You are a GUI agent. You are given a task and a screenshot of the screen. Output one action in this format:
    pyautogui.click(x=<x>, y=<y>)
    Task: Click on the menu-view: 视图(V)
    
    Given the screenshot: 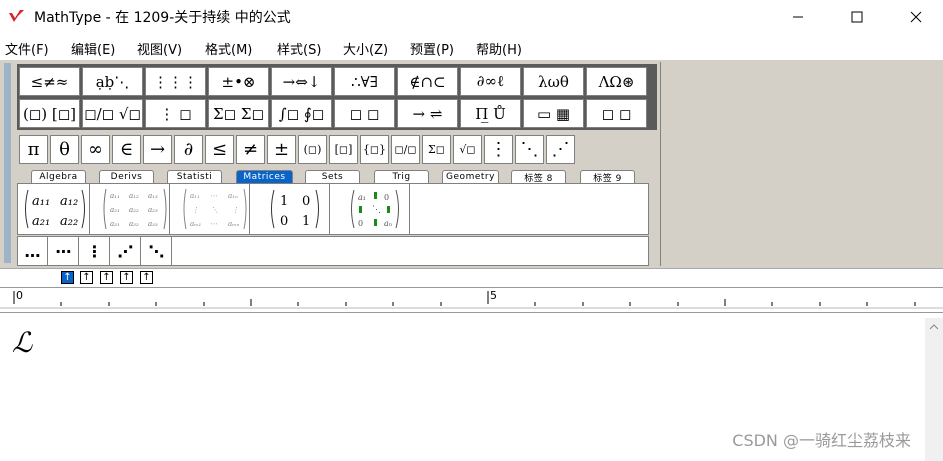 What is the action you would take?
    pyautogui.click(x=159, y=48)
    